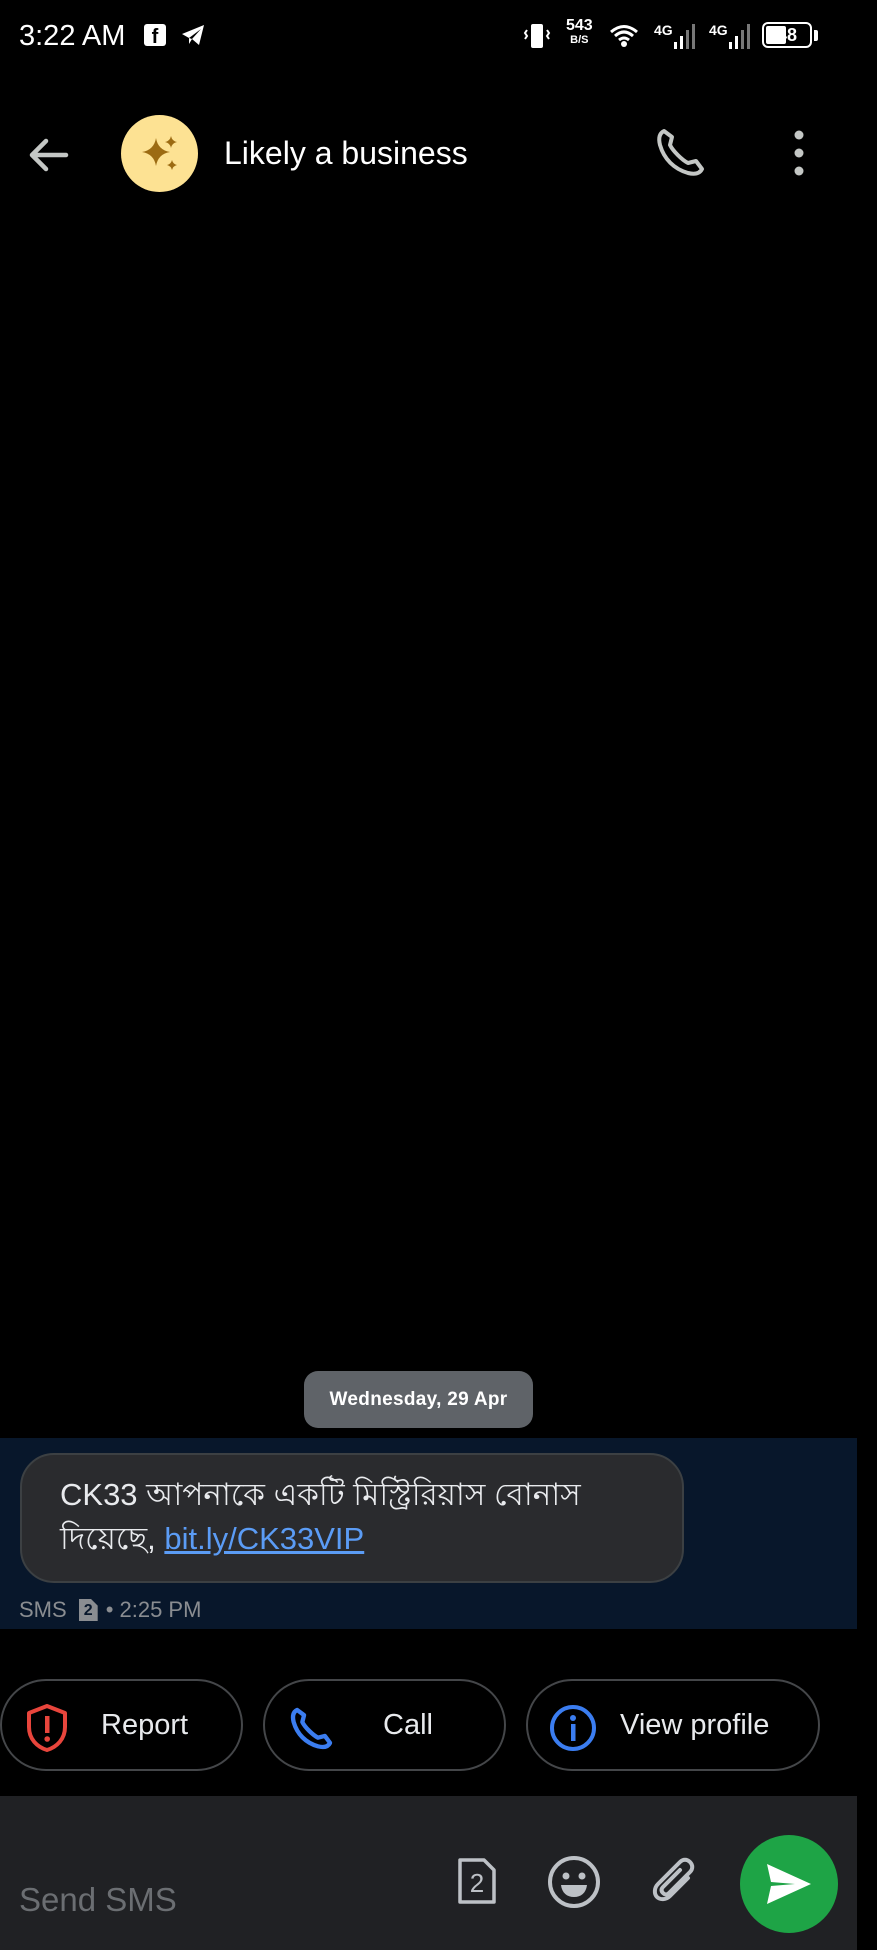  I want to click on view-profile-label: View profile, so click(695, 1725).